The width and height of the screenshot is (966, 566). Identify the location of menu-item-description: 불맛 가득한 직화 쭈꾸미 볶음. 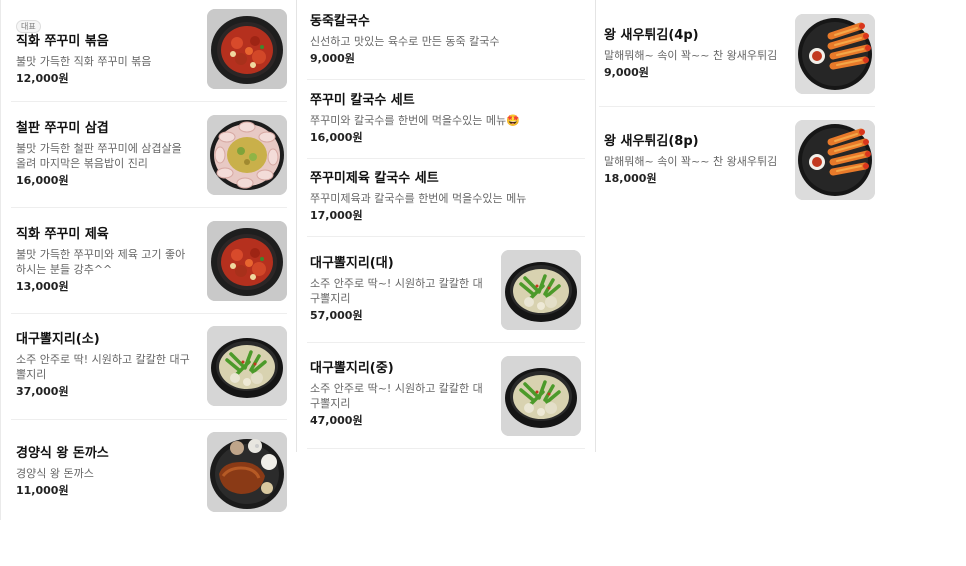
(84, 61).